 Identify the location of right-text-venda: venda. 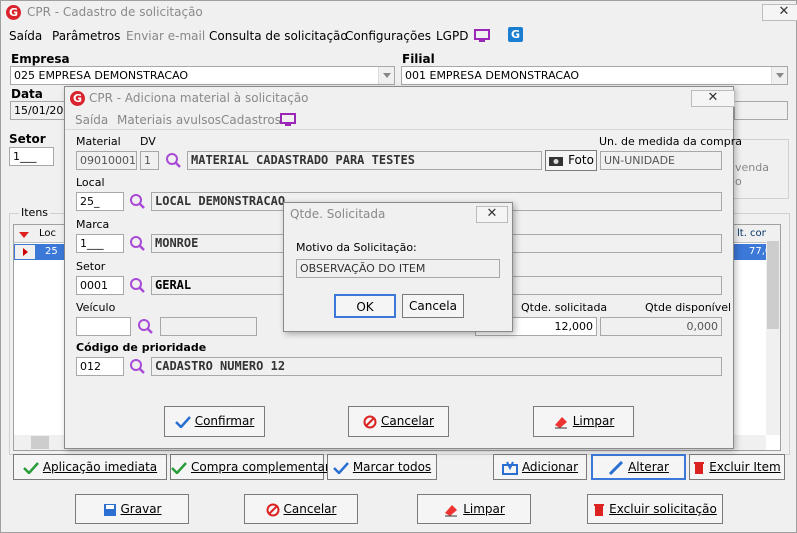
(752, 167).